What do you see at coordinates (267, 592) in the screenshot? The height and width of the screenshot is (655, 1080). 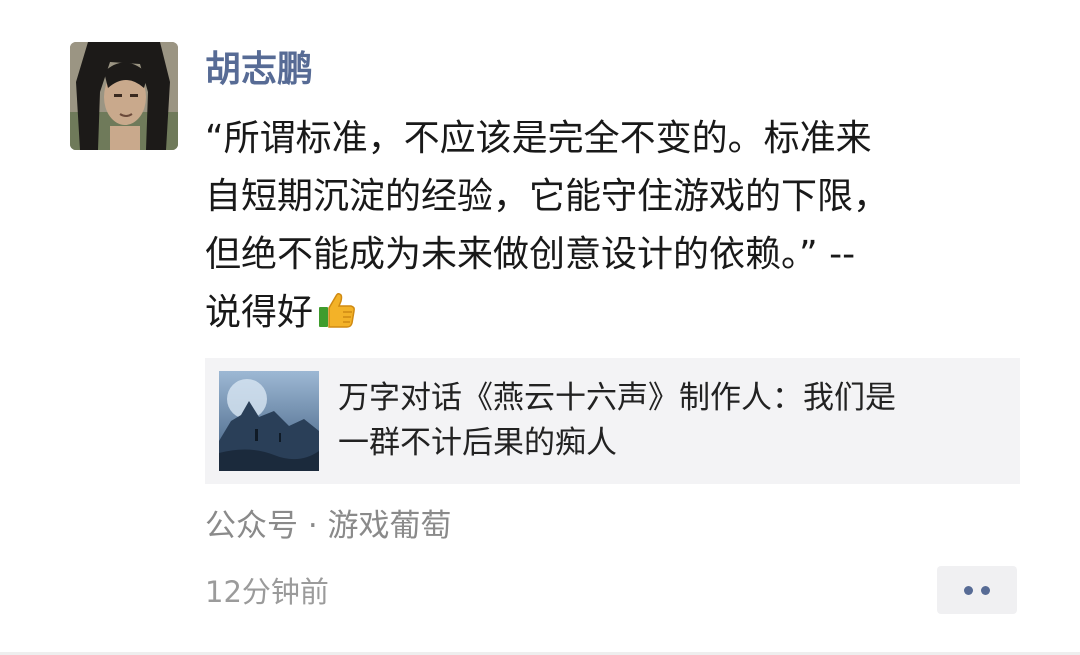 I see `post-time: 12分钟前` at bounding box center [267, 592].